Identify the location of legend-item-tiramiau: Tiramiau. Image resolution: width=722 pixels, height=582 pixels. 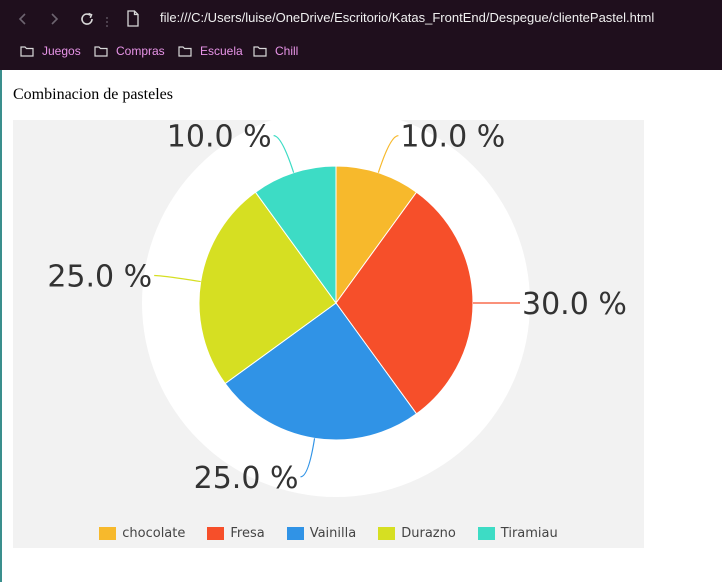
(517, 533).